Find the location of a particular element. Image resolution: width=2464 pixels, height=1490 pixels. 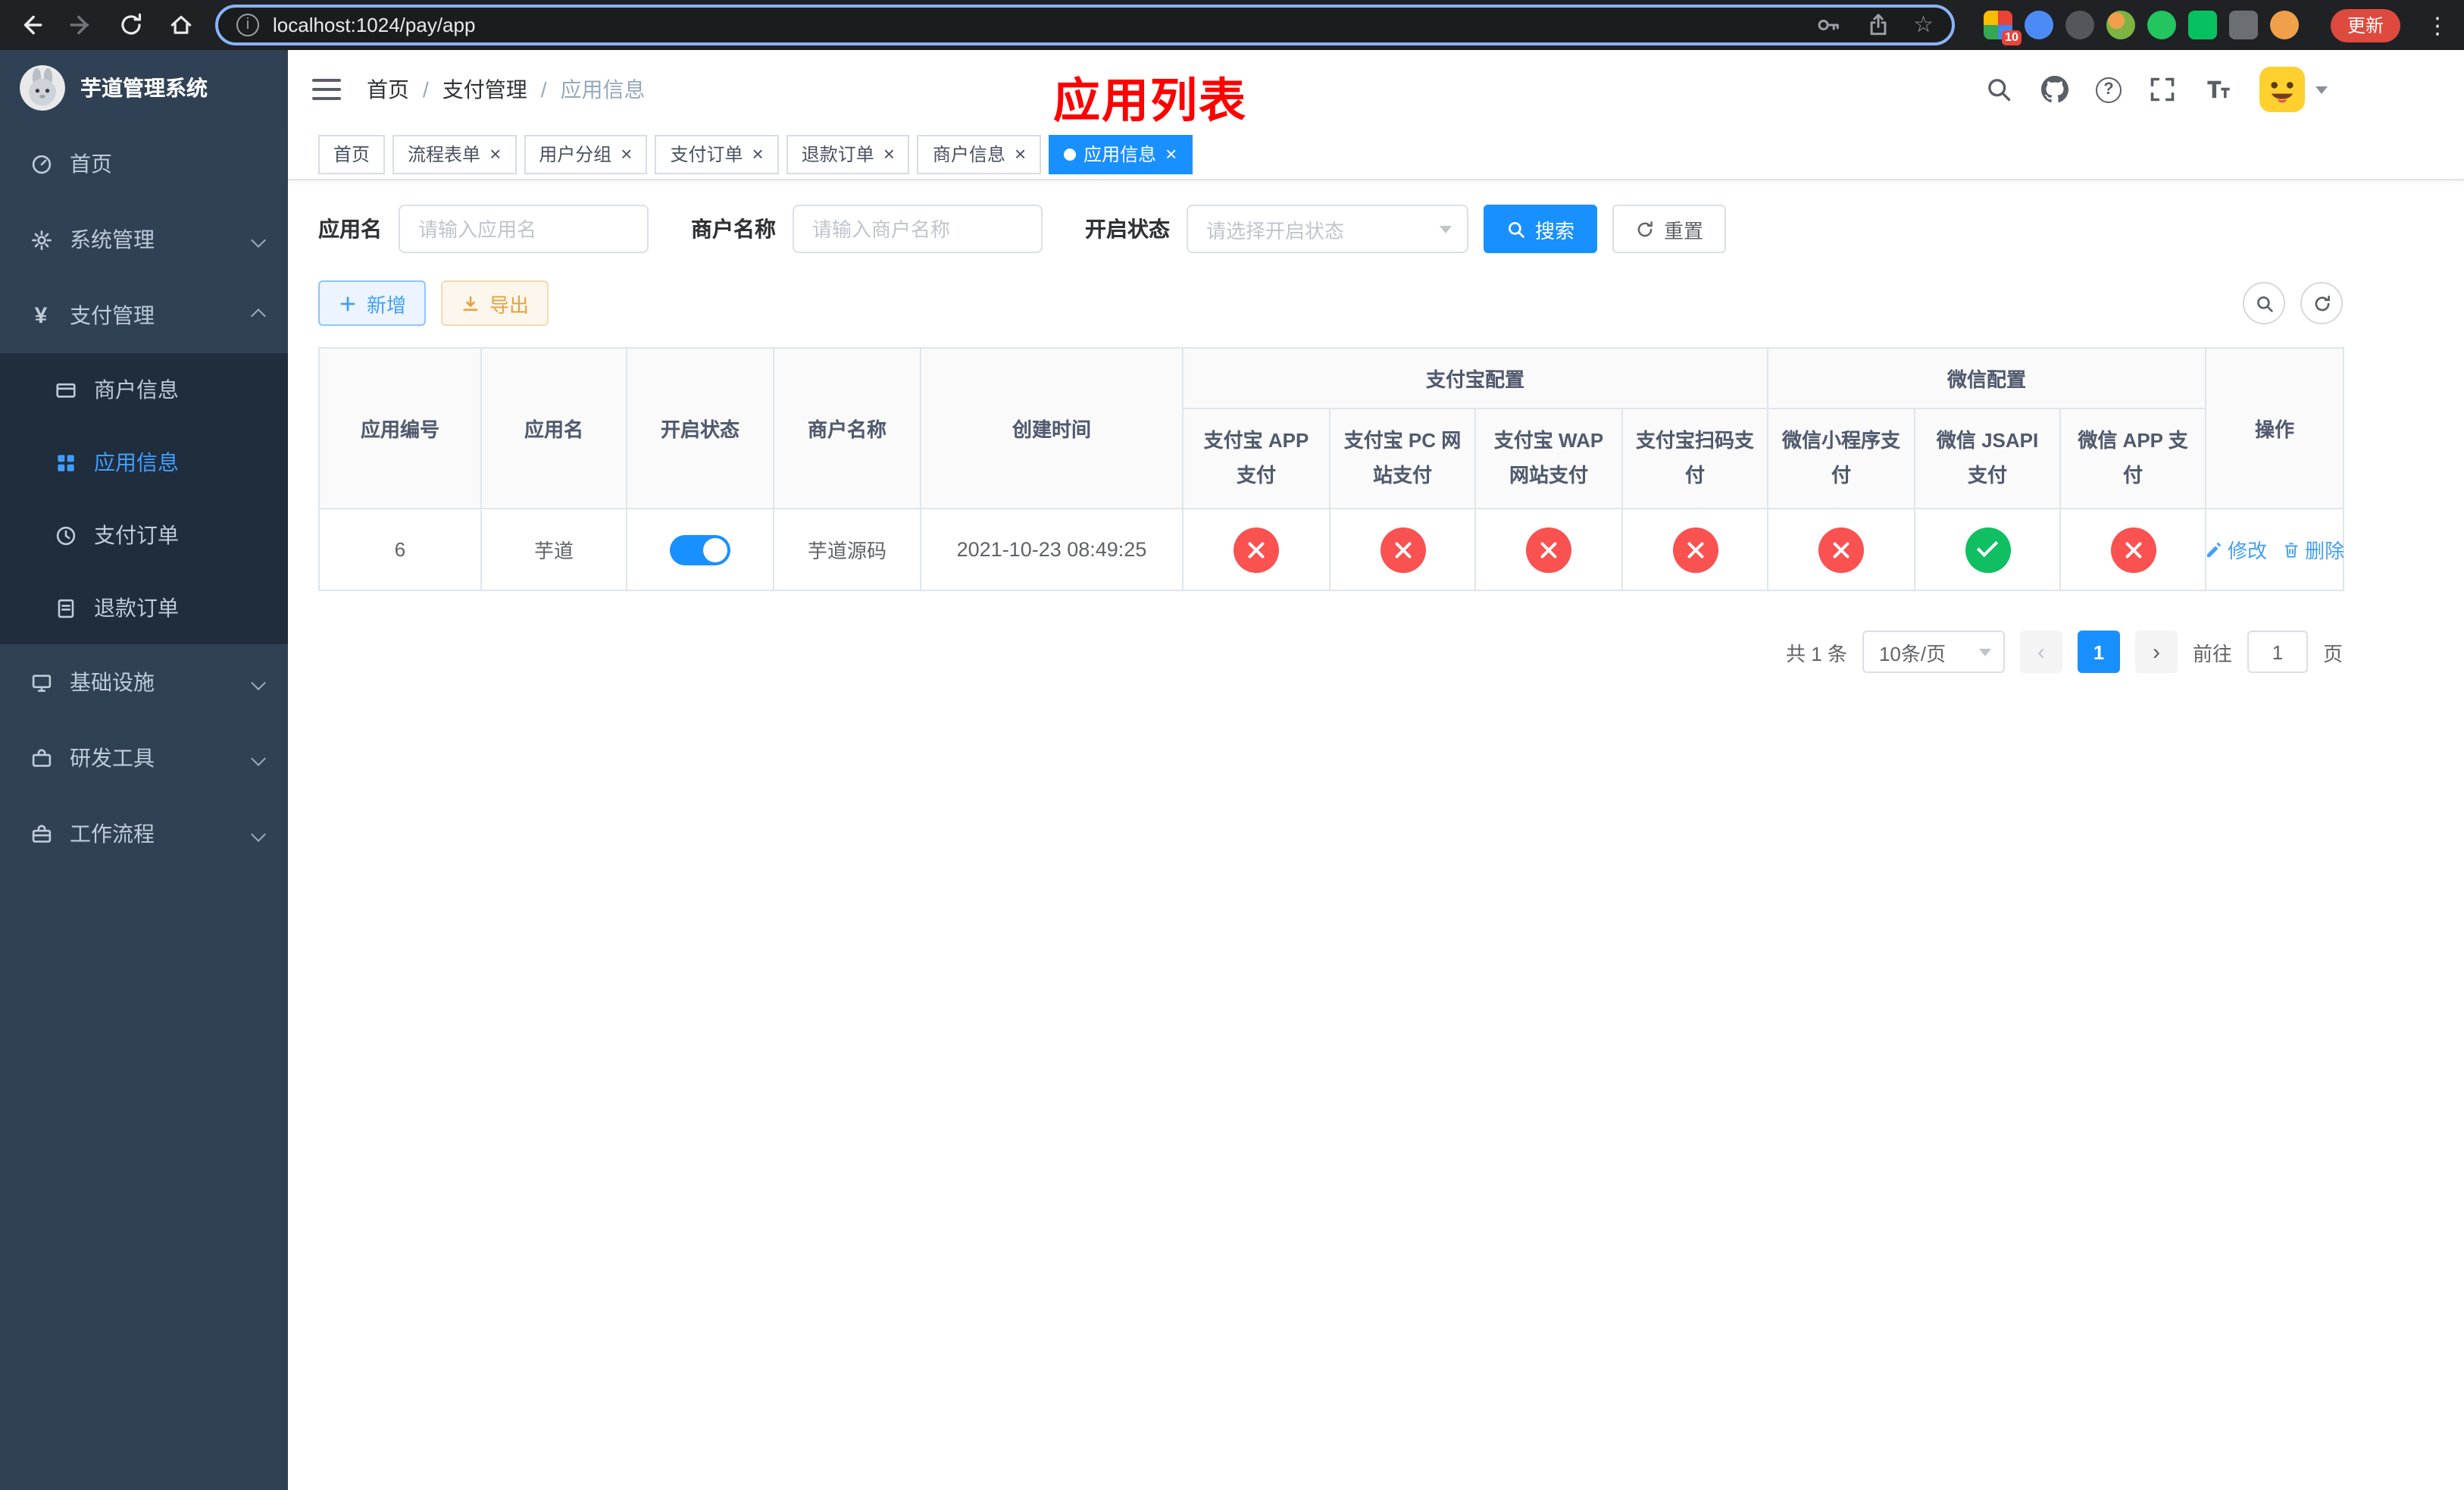

edit-link: 修改 is located at coordinates (2236, 550).